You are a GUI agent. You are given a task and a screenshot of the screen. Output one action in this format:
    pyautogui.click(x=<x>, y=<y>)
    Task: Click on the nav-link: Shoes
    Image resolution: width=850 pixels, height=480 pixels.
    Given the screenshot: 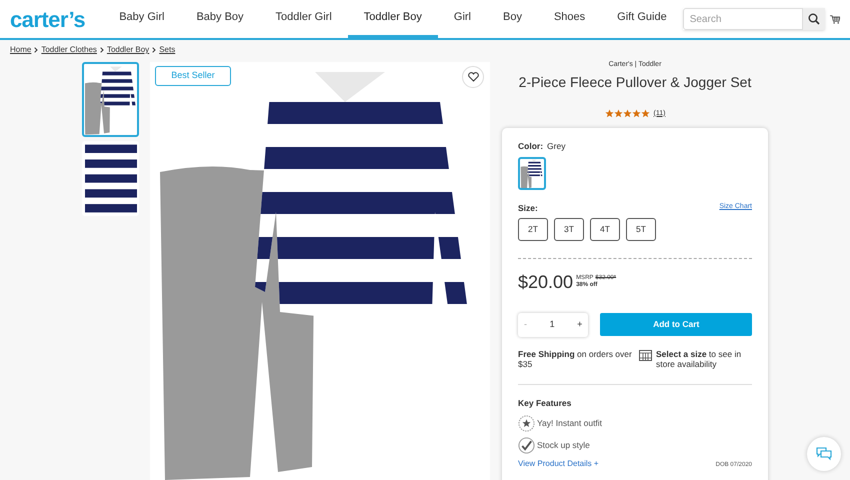 What is the action you would take?
    pyautogui.click(x=570, y=19)
    